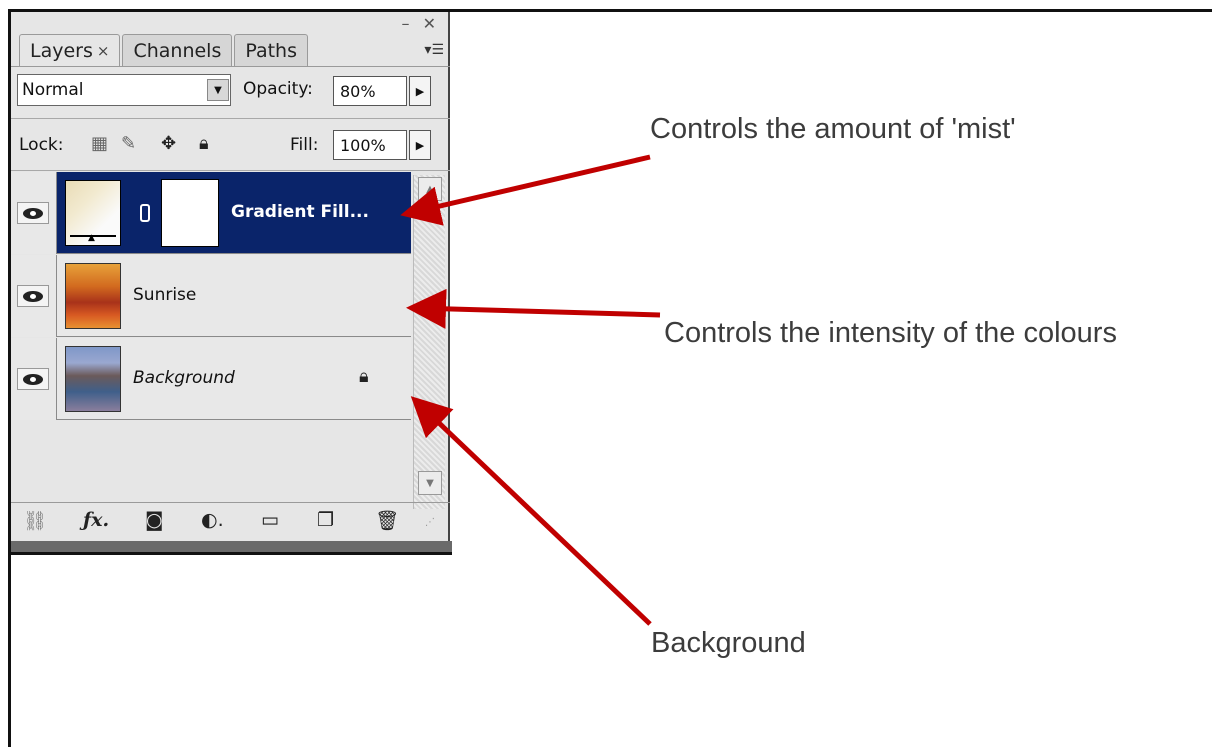 The image size is (1212, 747). What do you see at coordinates (530, 390) in the screenshot?
I see `annotation-arrows` at bounding box center [530, 390].